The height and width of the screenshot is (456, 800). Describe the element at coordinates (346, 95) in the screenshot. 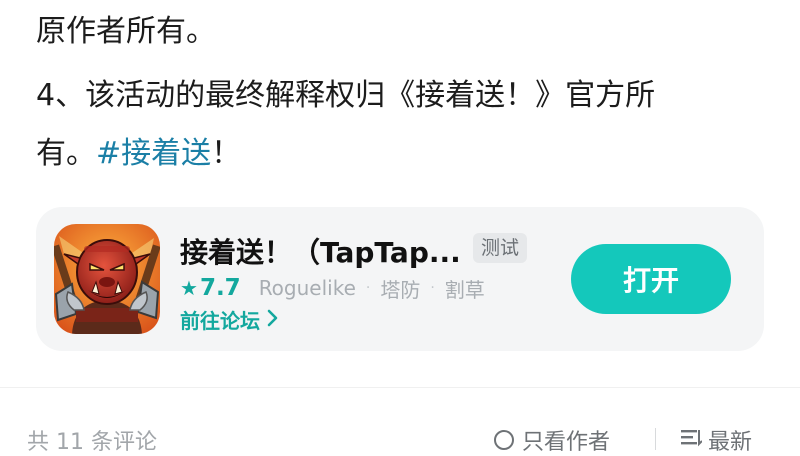

I see `post-text-line: 4、该活动的最终解释权归《接着送！》官方所` at that location.